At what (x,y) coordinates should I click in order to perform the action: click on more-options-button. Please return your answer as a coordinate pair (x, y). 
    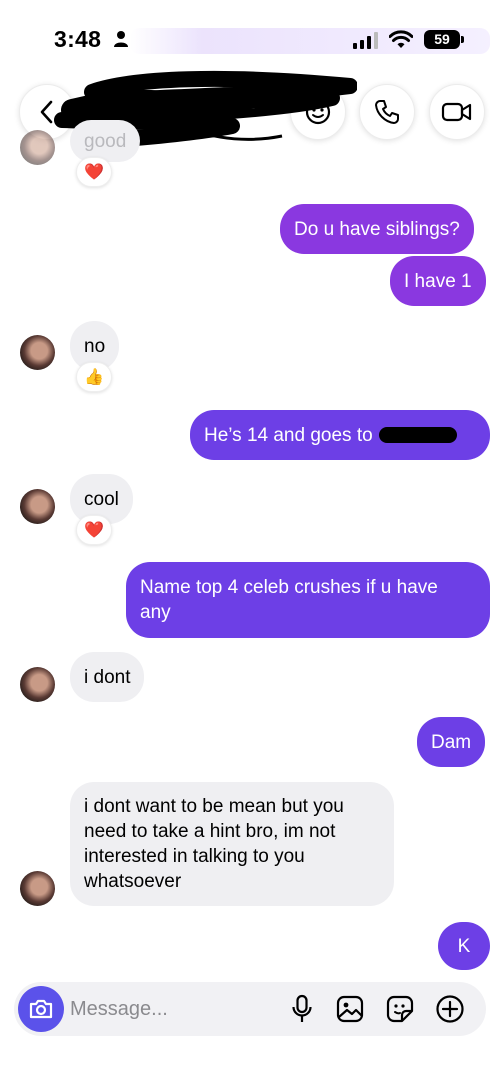
    Looking at the image, I should click on (450, 1009).